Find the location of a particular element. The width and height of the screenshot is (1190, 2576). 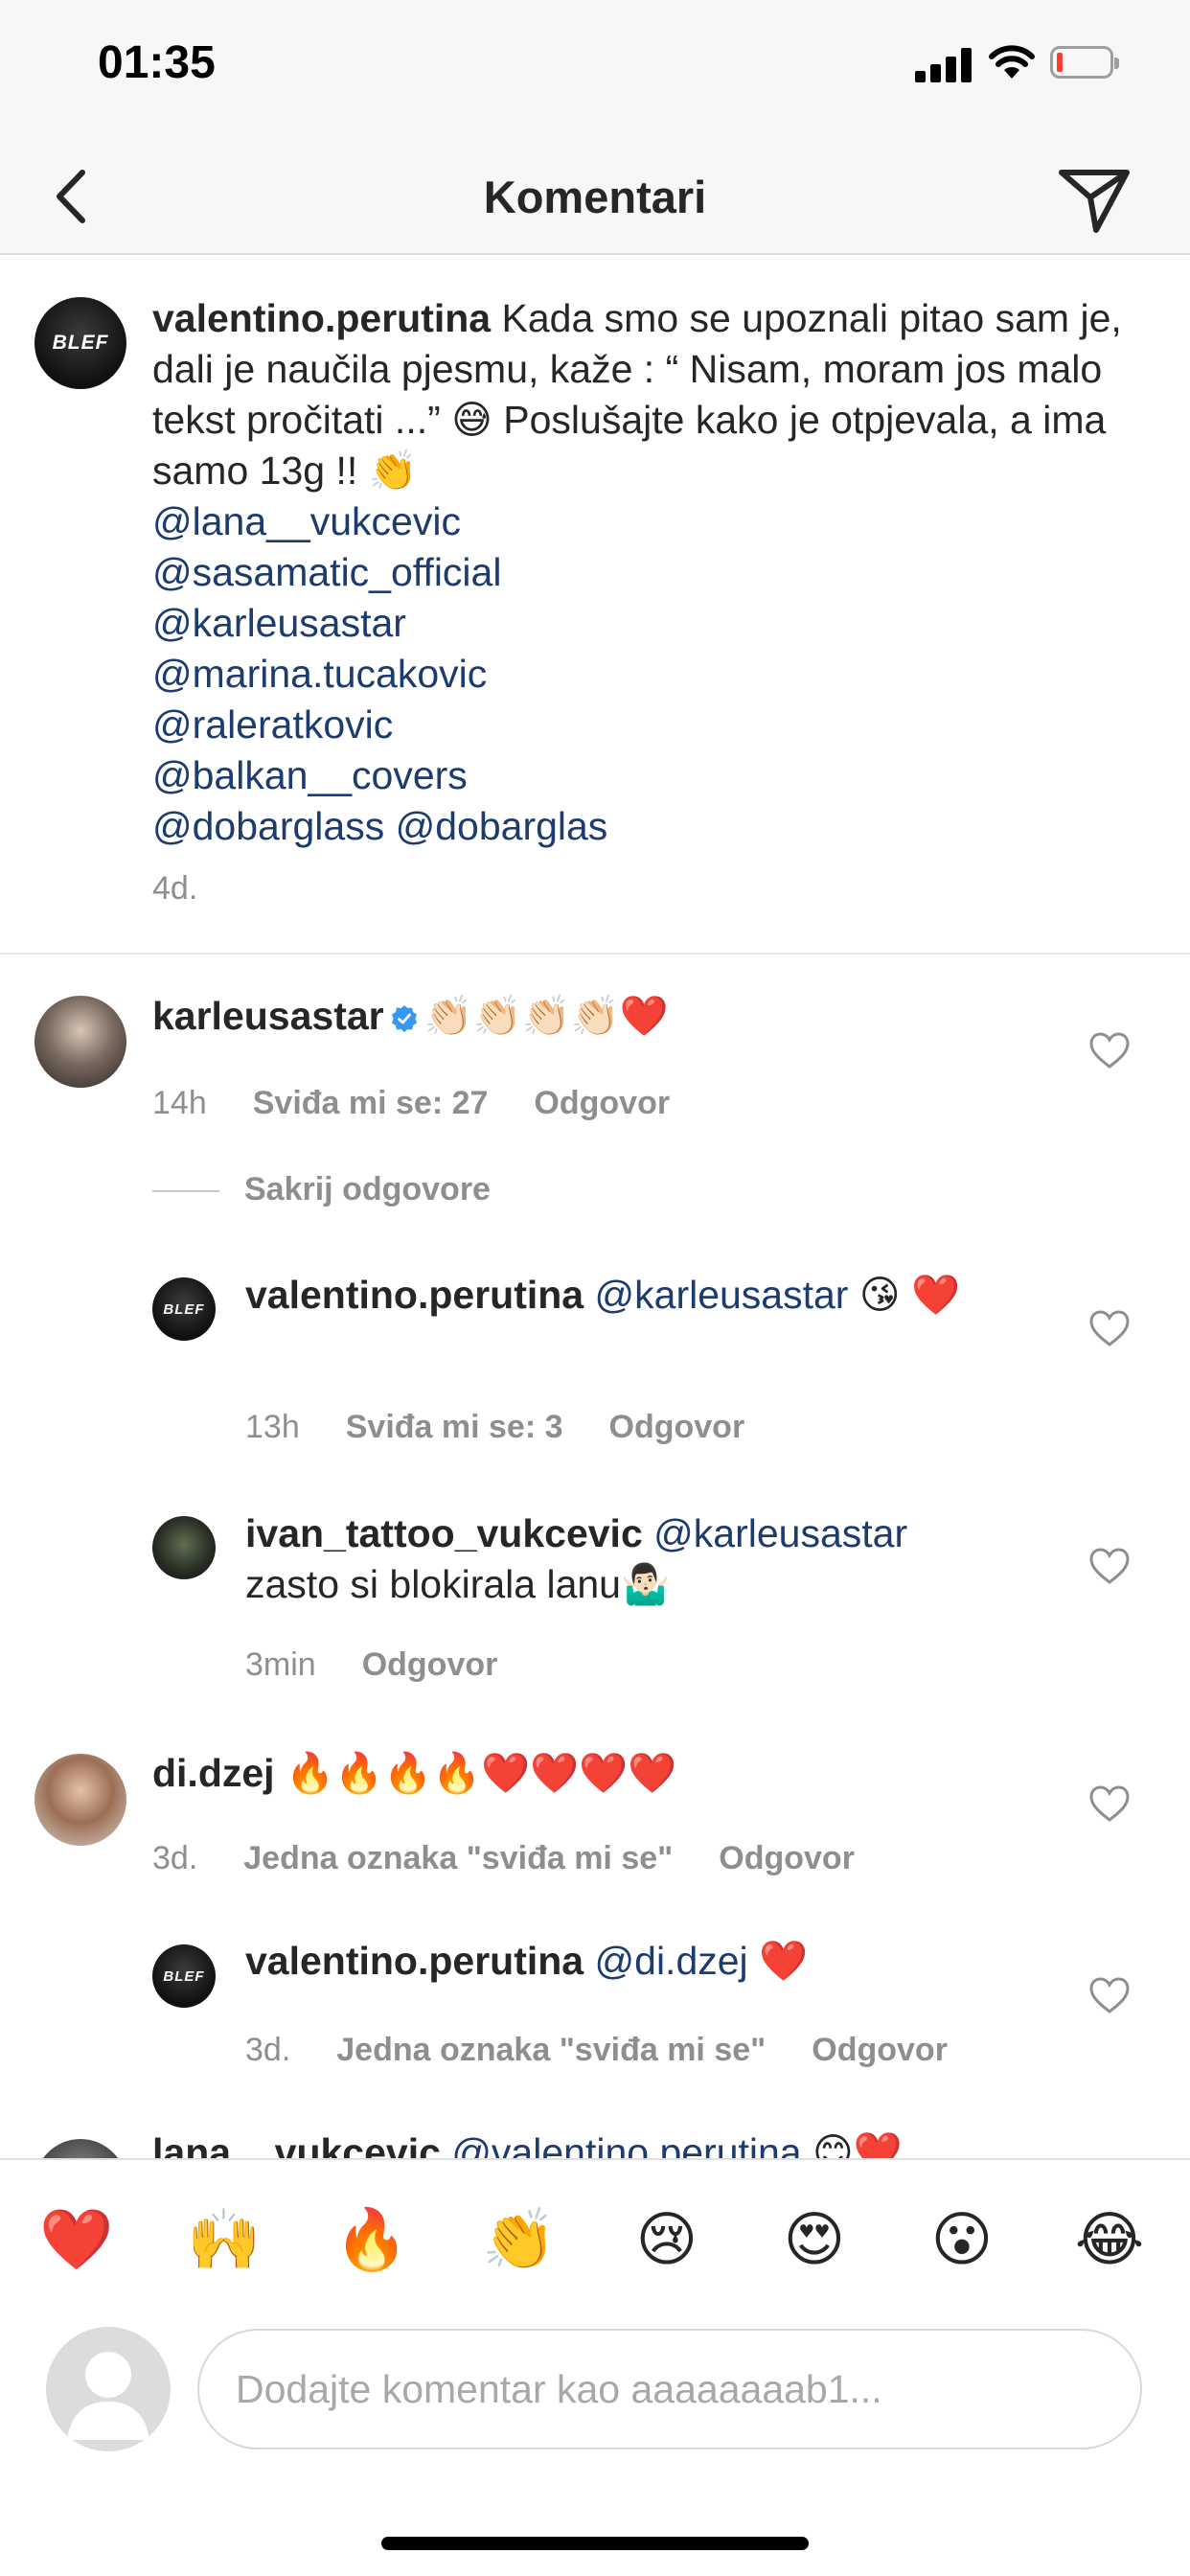

comment-body: zasto si blokirala lanu🤷🏻‍♂️ is located at coordinates (458, 1584).